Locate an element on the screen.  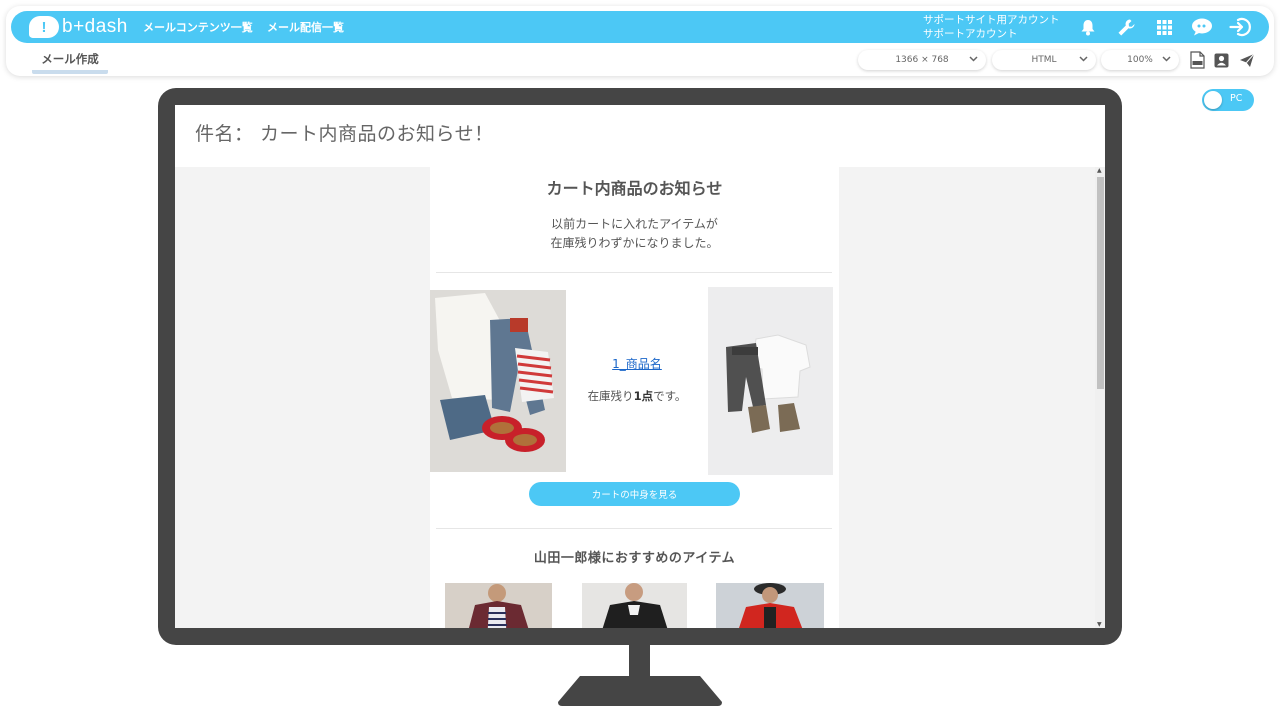
resolution-select: 1366 × 768 is located at coordinates (922, 60).